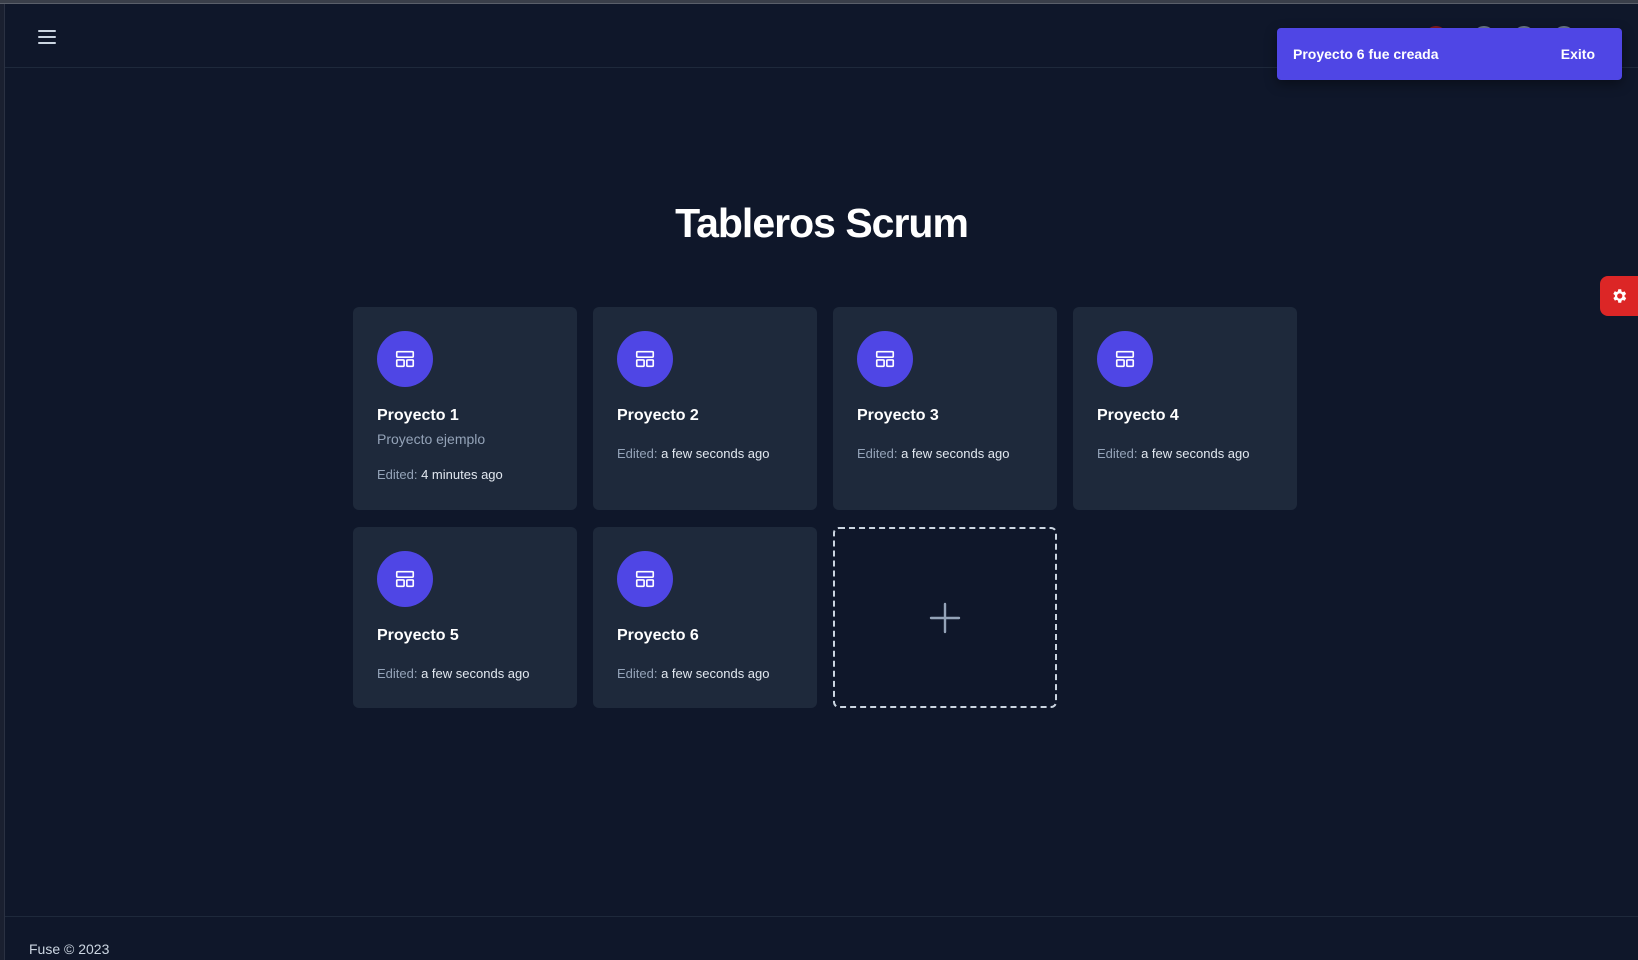 This screenshot has width=1638, height=960. I want to click on page-title: Tableros Scrum, so click(822, 223).